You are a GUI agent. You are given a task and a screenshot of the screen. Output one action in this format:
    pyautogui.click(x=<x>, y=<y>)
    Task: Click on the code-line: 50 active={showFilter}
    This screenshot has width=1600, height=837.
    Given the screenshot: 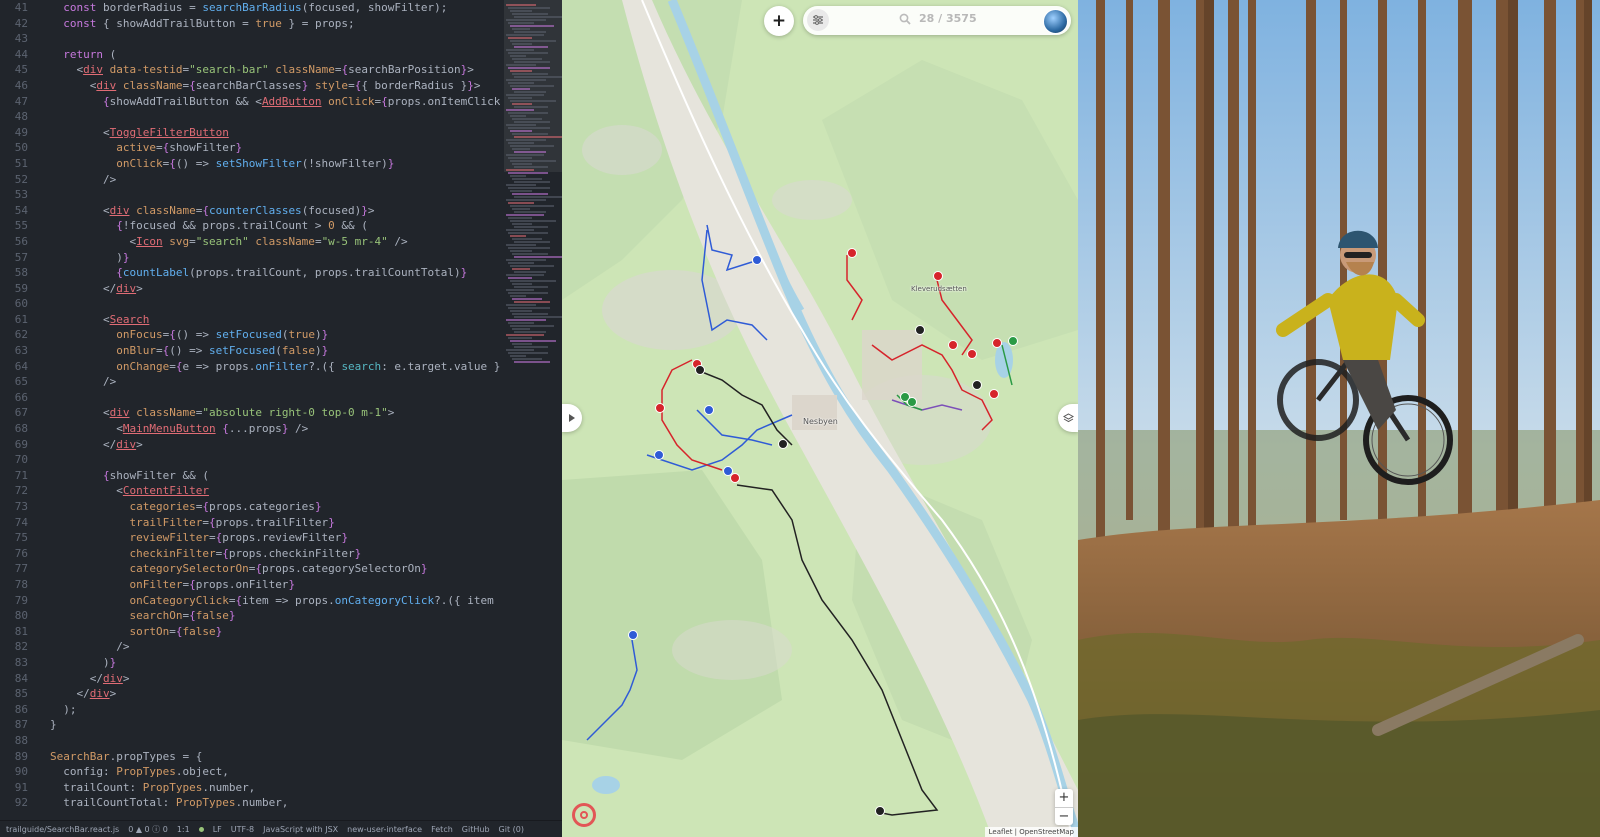 What is the action you would take?
    pyautogui.click(x=250, y=148)
    